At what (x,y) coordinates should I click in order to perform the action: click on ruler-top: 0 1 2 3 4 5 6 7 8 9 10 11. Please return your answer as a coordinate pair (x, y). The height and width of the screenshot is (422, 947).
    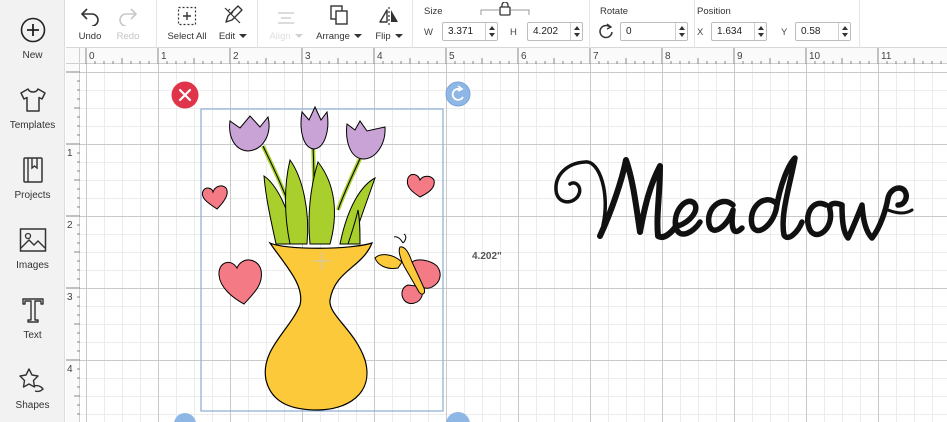
    Looking at the image, I should click on (506, 56).